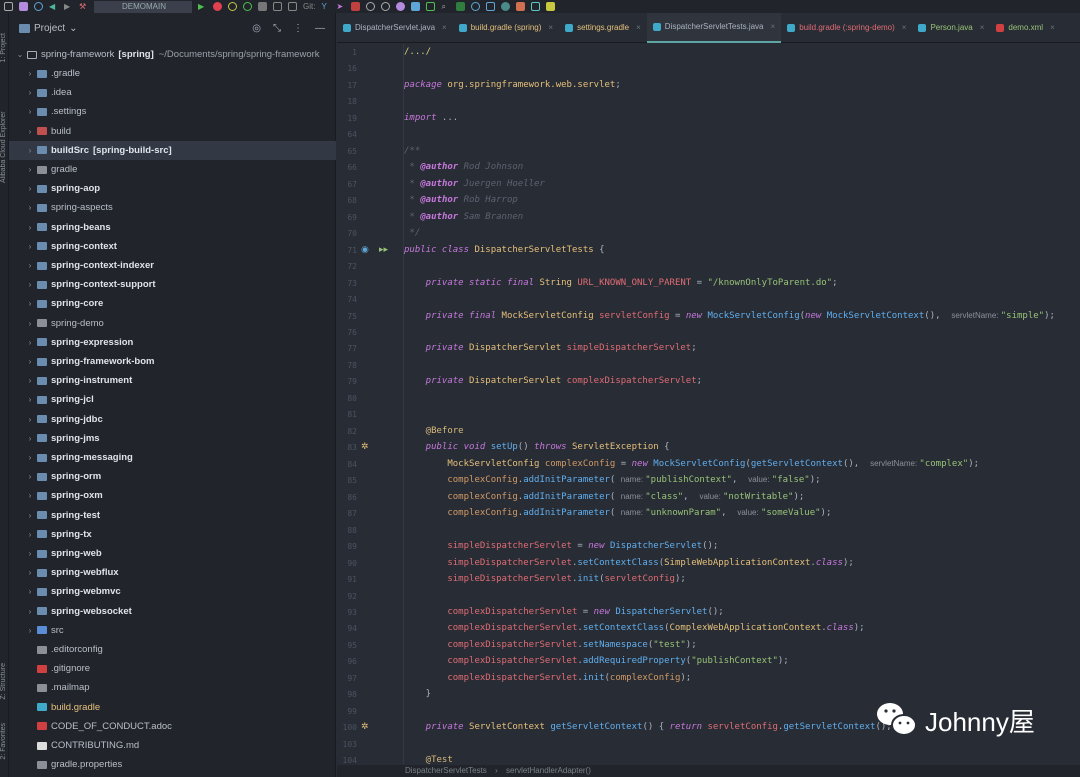 The height and width of the screenshot is (777, 1080). What do you see at coordinates (277, 28) in the screenshot?
I see `collapse-all-icon: ⤡` at bounding box center [277, 28].